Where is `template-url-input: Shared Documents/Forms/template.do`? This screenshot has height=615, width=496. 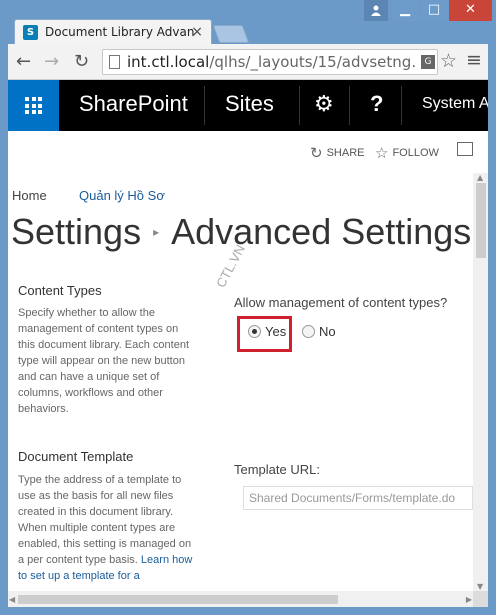
template-url-input: Shared Documents/Forms/template.do is located at coordinates (358, 498).